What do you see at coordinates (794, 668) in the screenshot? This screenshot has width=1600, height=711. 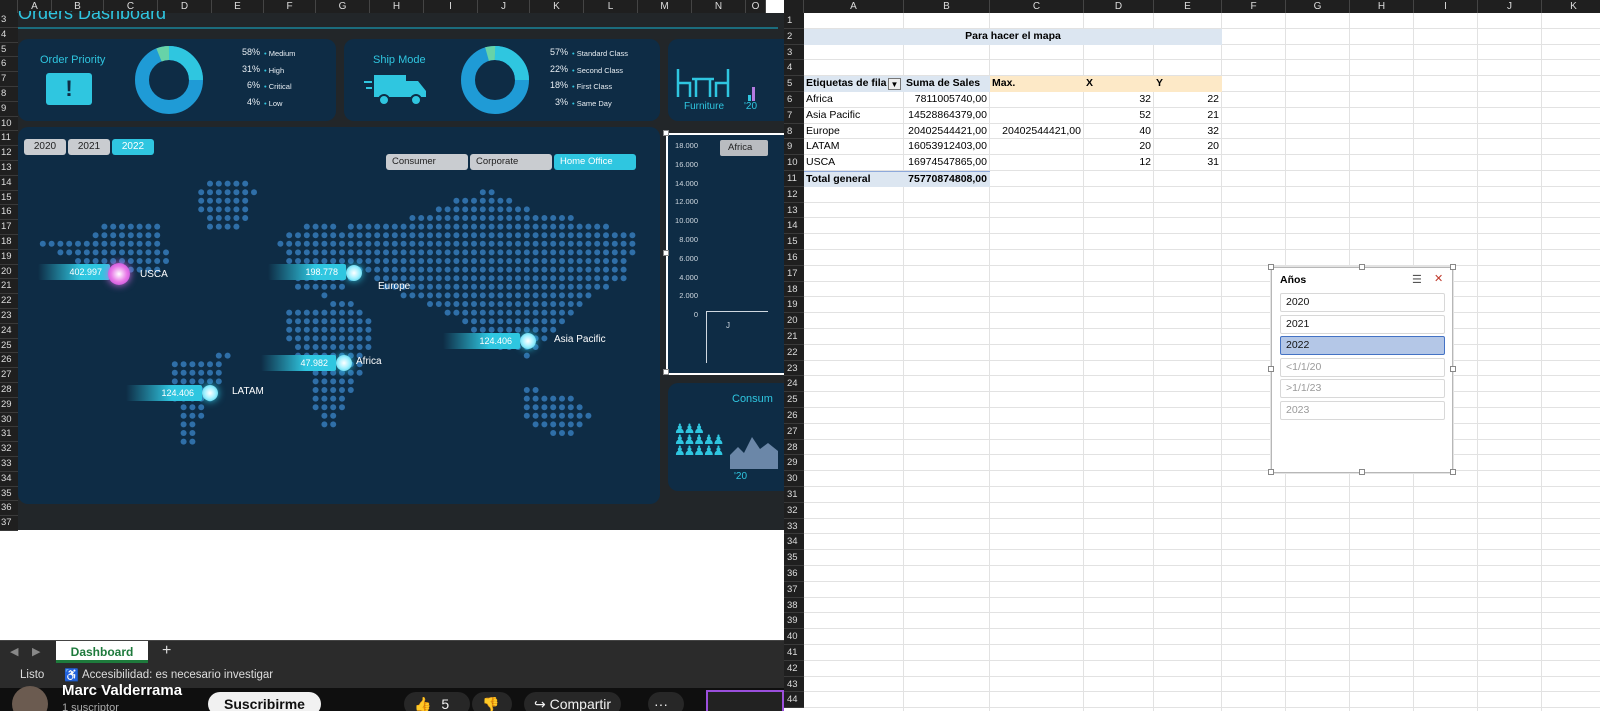 I see `row-header: 42` at bounding box center [794, 668].